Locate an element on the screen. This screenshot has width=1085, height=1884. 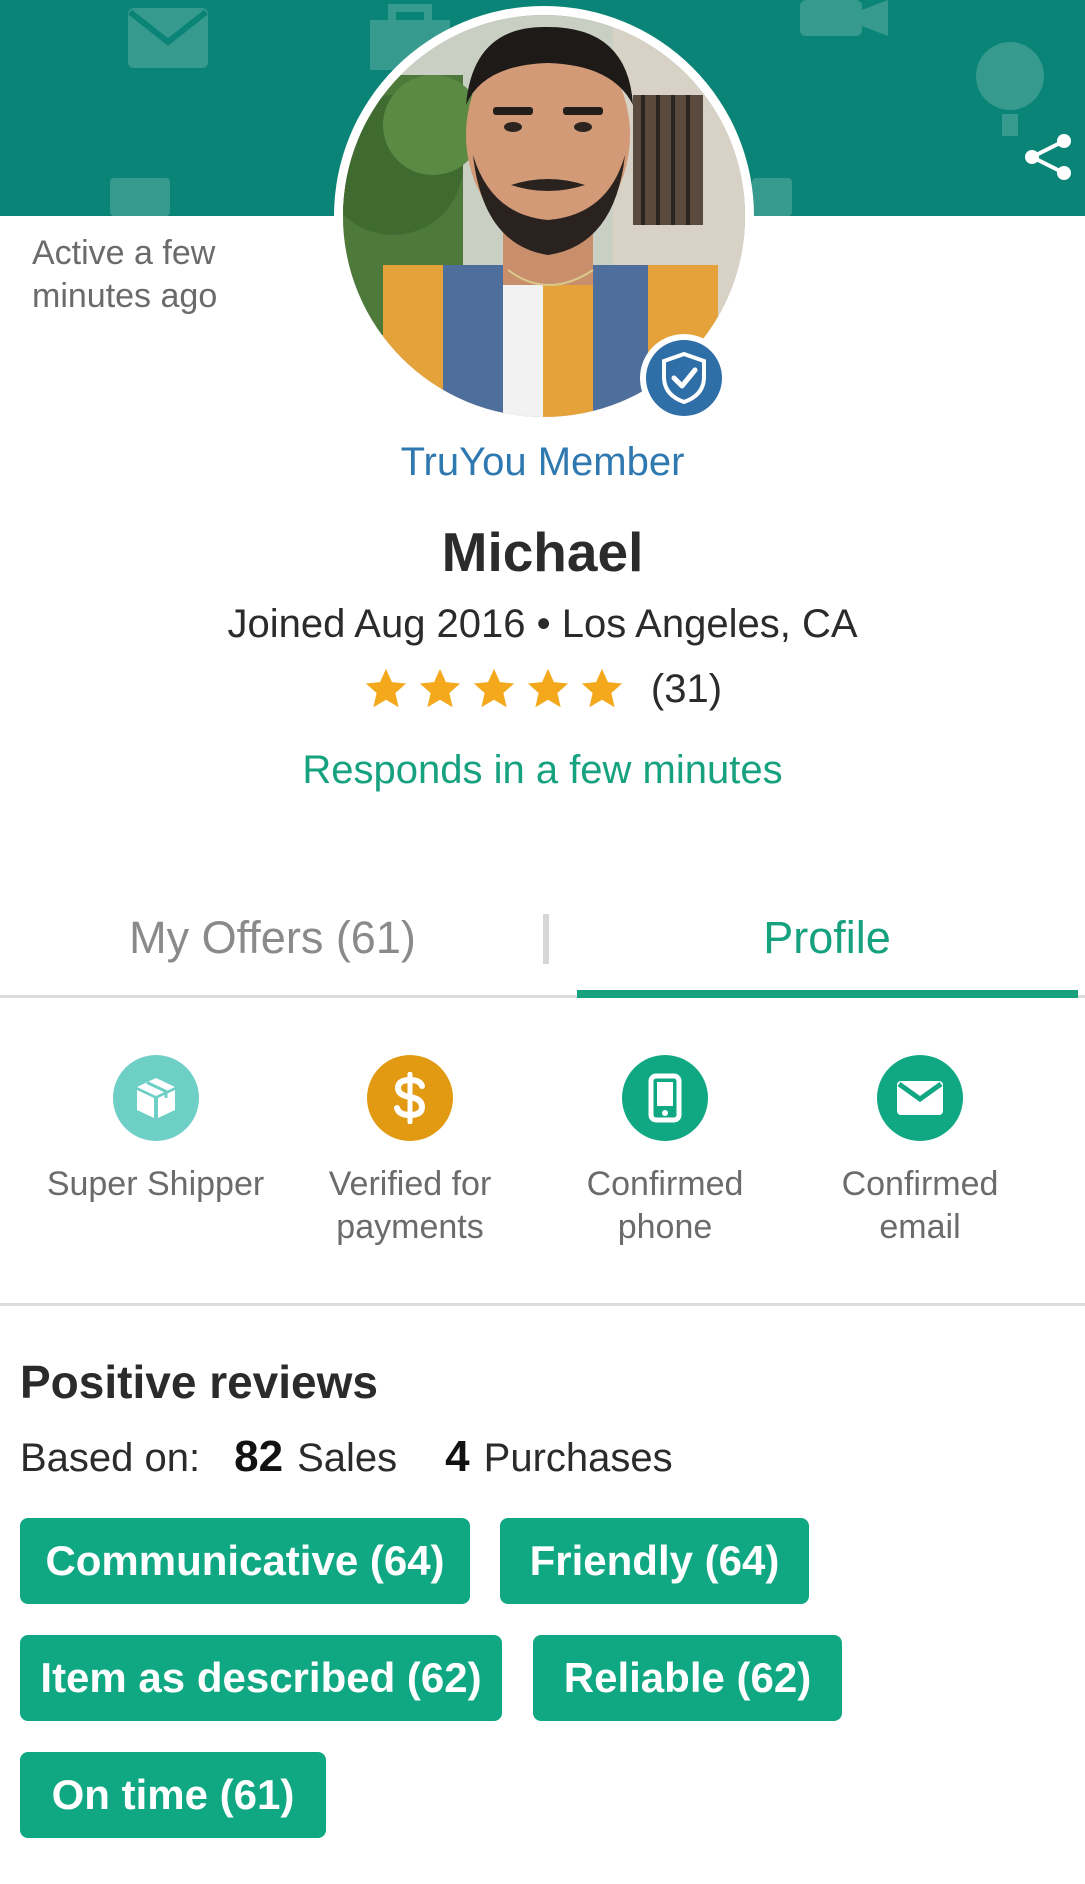
badge-label: Confirmed email is located at coordinates (920, 1205).